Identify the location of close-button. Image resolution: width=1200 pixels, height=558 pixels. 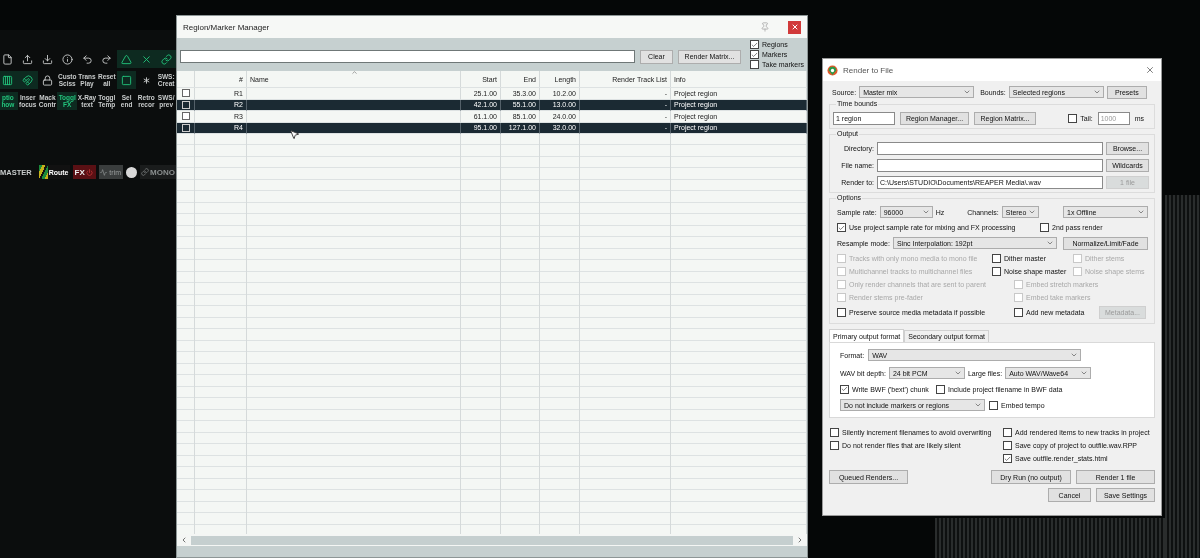
(794, 27).